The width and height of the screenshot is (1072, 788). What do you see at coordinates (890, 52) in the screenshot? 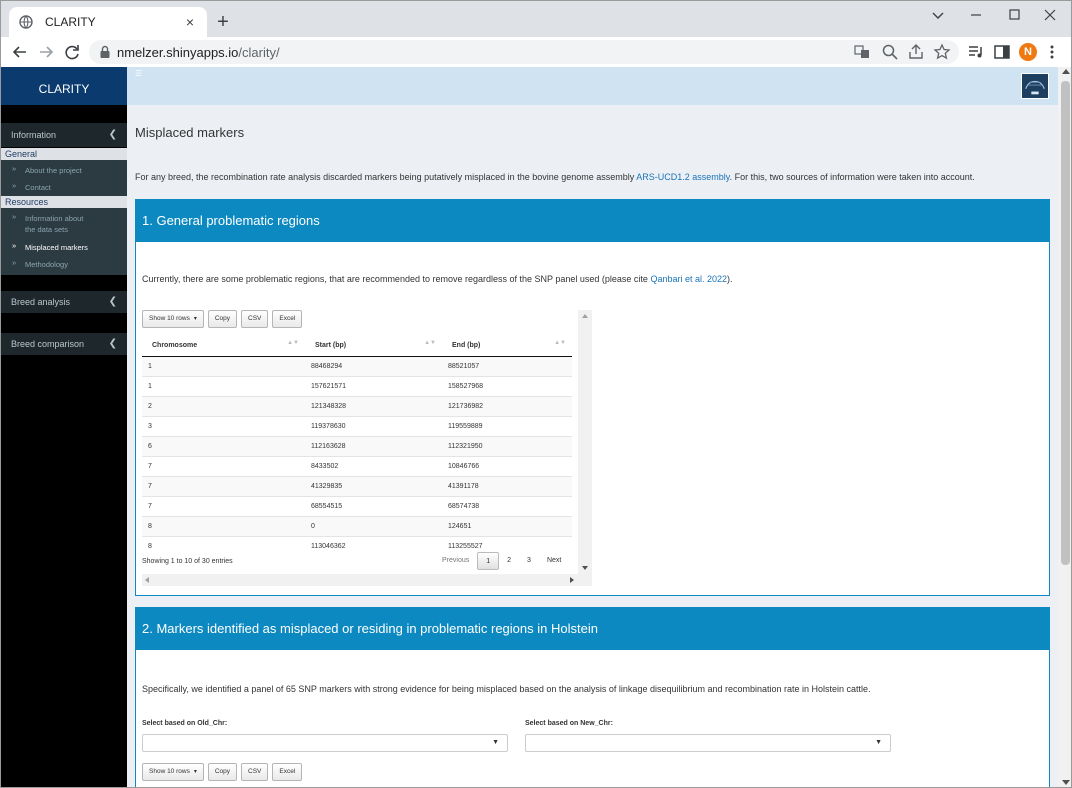
I see `zoom-icon` at bounding box center [890, 52].